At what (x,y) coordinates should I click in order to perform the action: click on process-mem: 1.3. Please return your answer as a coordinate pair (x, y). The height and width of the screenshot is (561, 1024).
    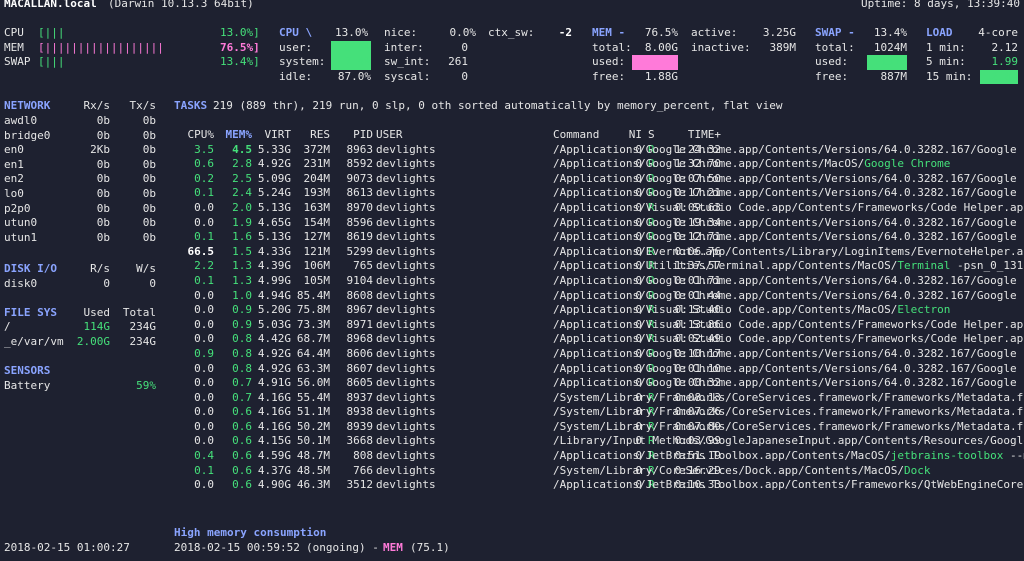
    Looking at the image, I should click on (242, 280).